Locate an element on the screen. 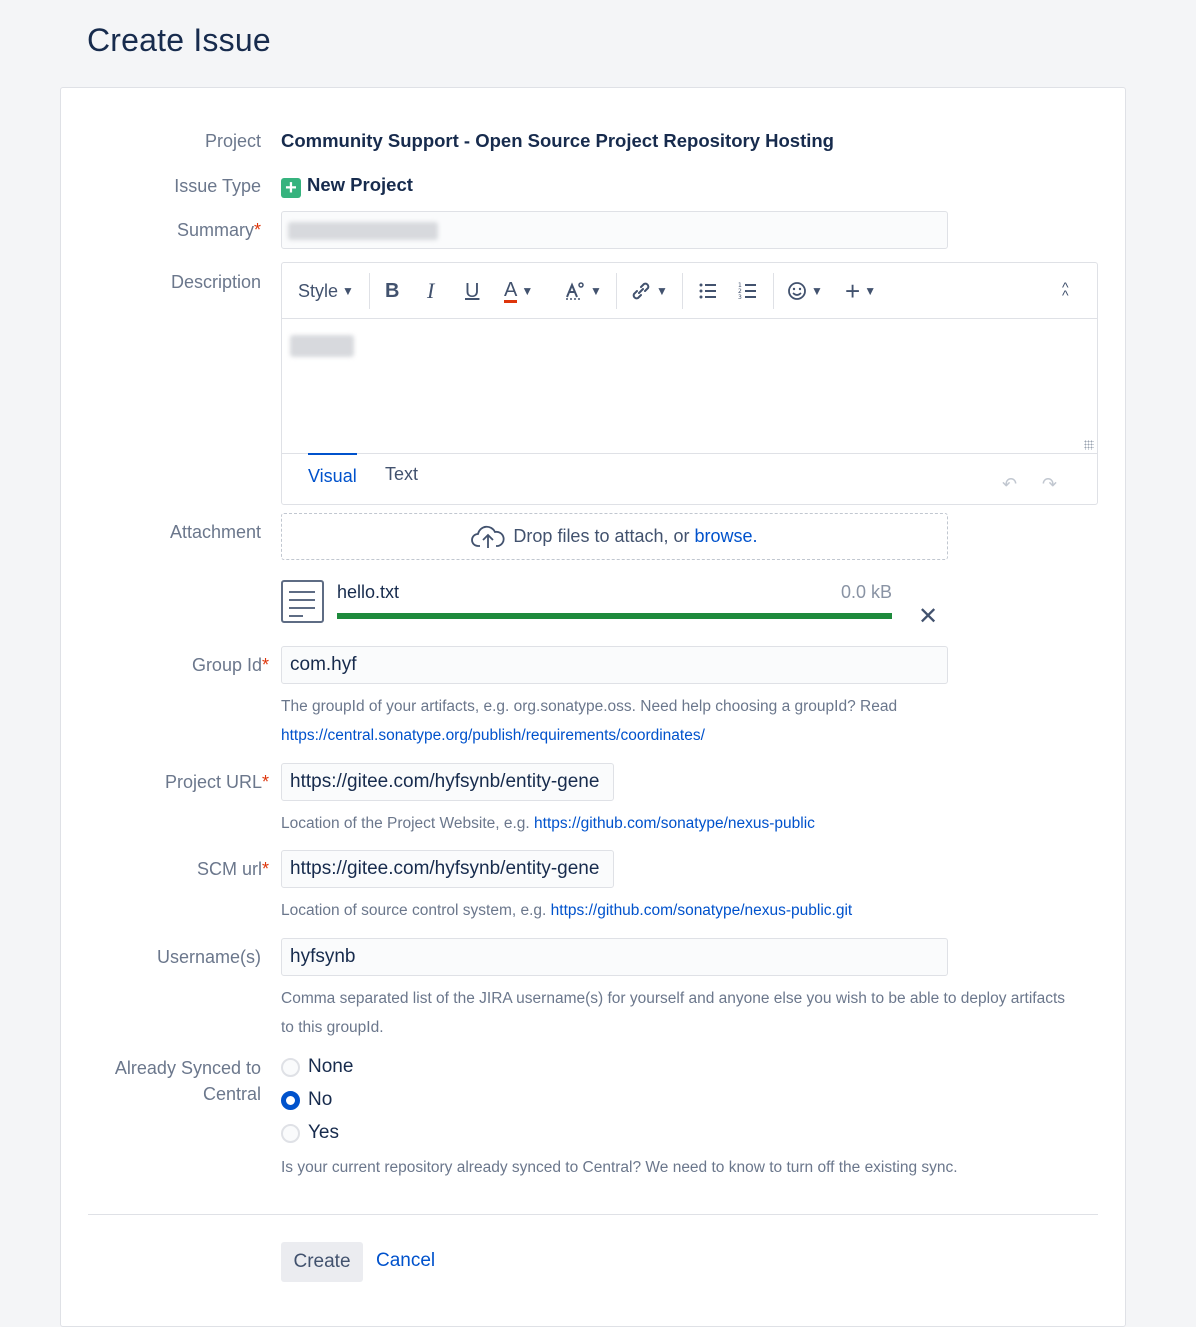 This screenshot has height=1327, width=1196. attachment-label: Attachment is located at coordinates (215, 532).